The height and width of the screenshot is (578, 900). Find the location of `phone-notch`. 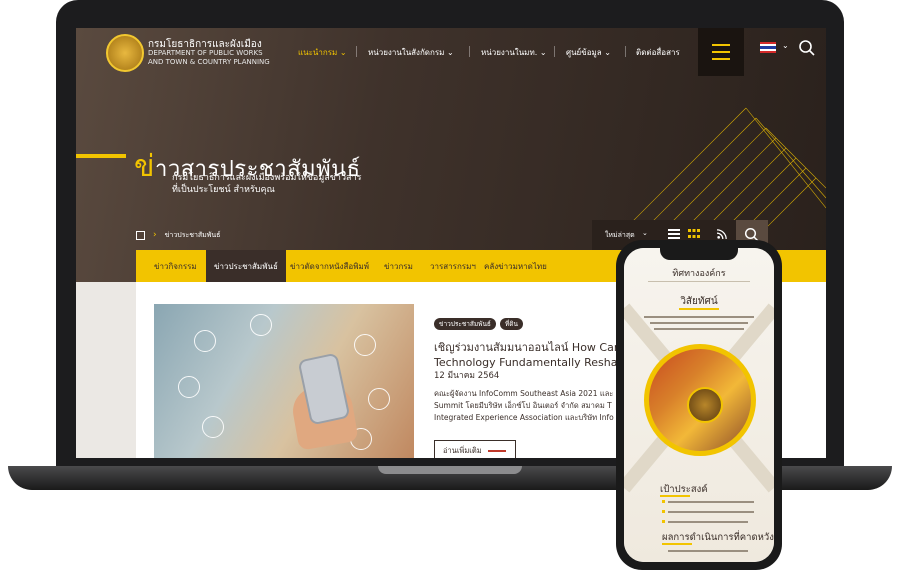

phone-notch is located at coordinates (699, 254).